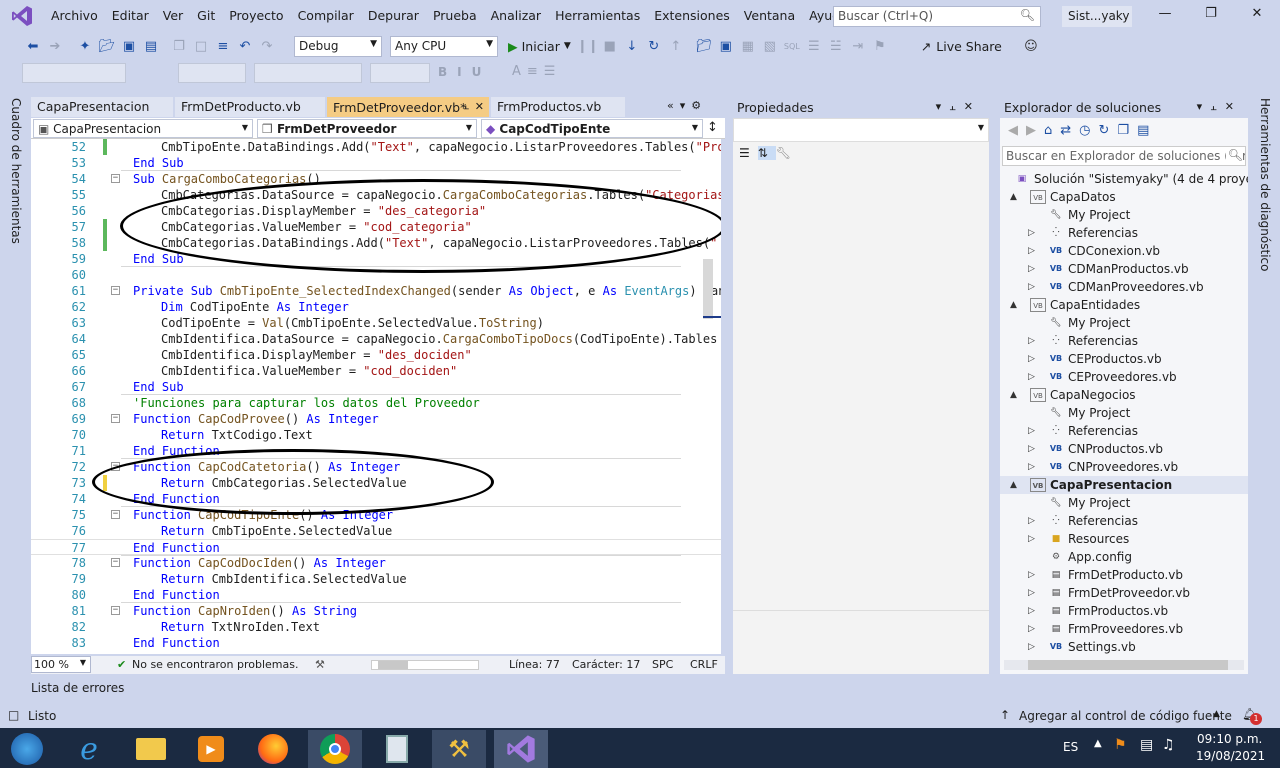 The image size is (1280, 768). Describe the element at coordinates (376, 547) in the screenshot. I see `code-line: 77 End Function` at that location.